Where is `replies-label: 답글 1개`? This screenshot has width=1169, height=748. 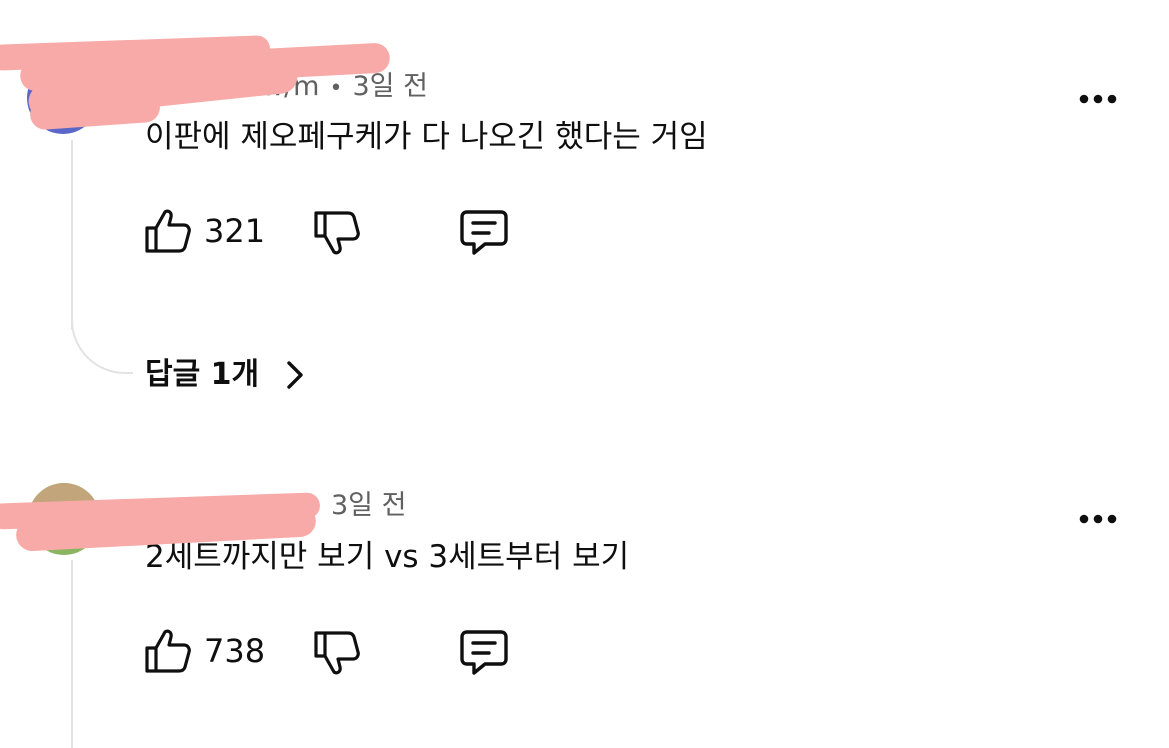 replies-label: 답글 1개 is located at coordinates (202, 374).